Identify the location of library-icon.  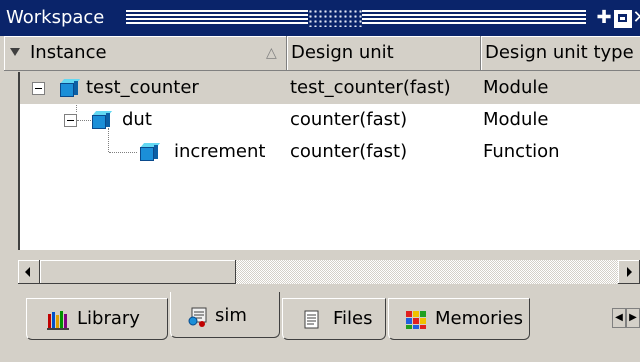
(58, 320).